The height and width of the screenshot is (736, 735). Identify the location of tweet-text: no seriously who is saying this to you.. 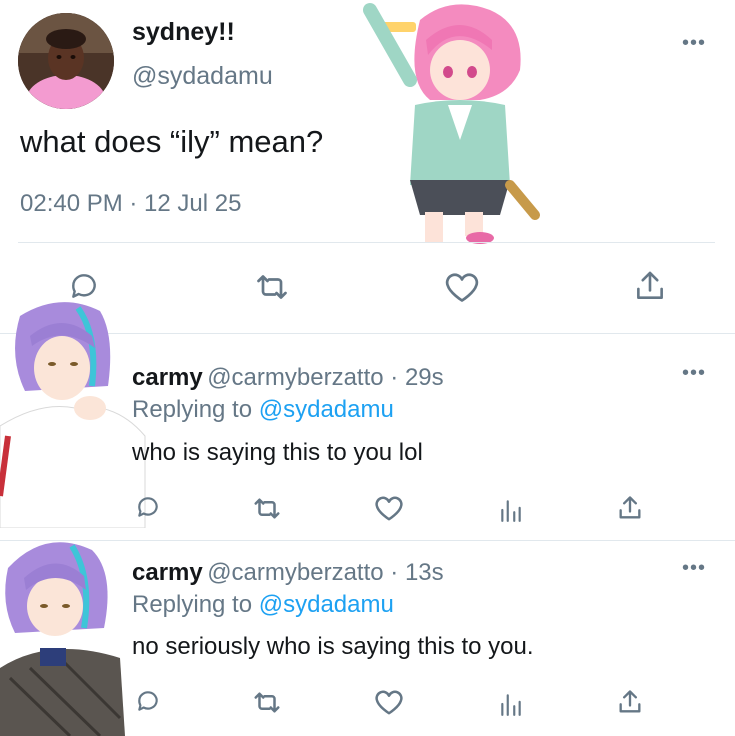
(333, 646).